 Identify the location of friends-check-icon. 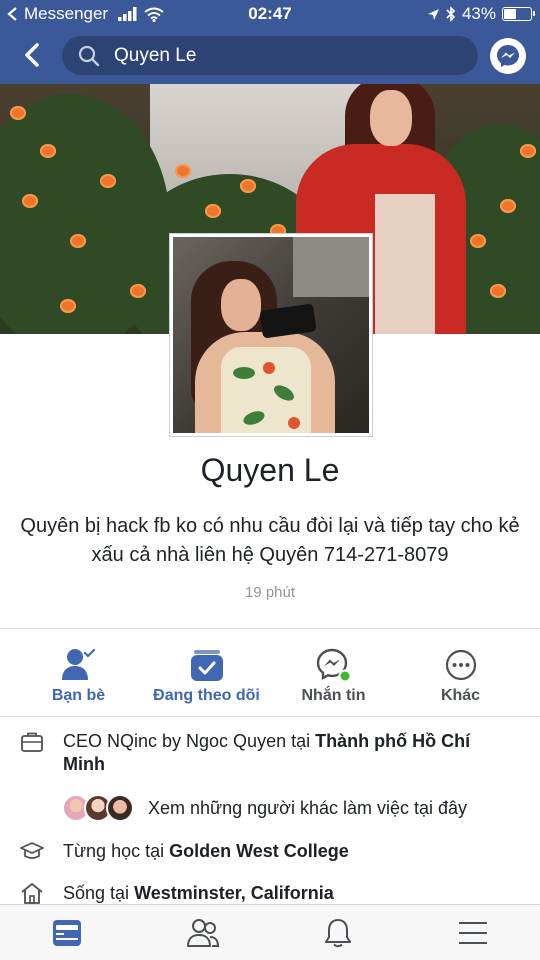
(79, 665).